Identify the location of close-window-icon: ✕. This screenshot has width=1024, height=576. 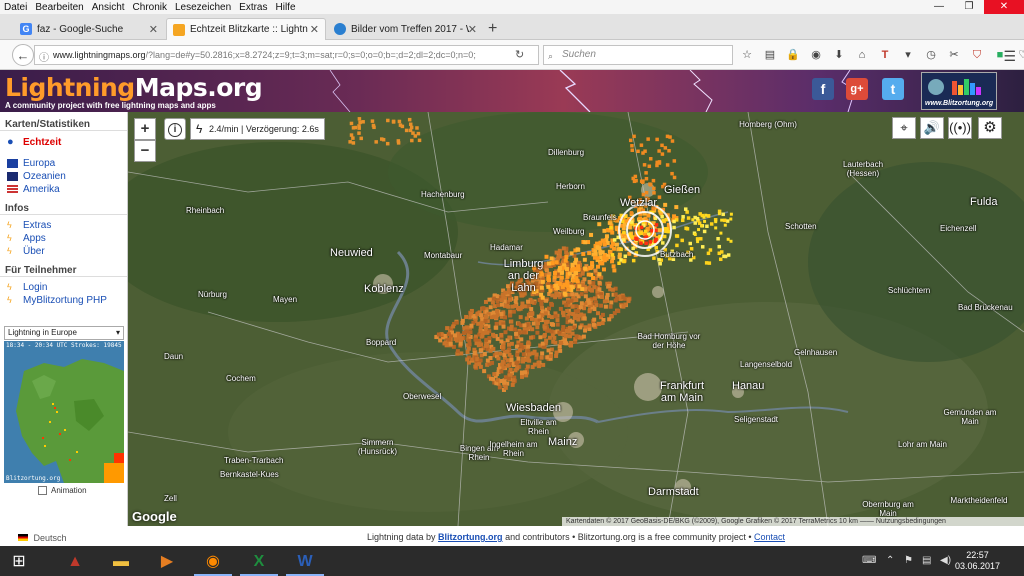
(1004, 7).